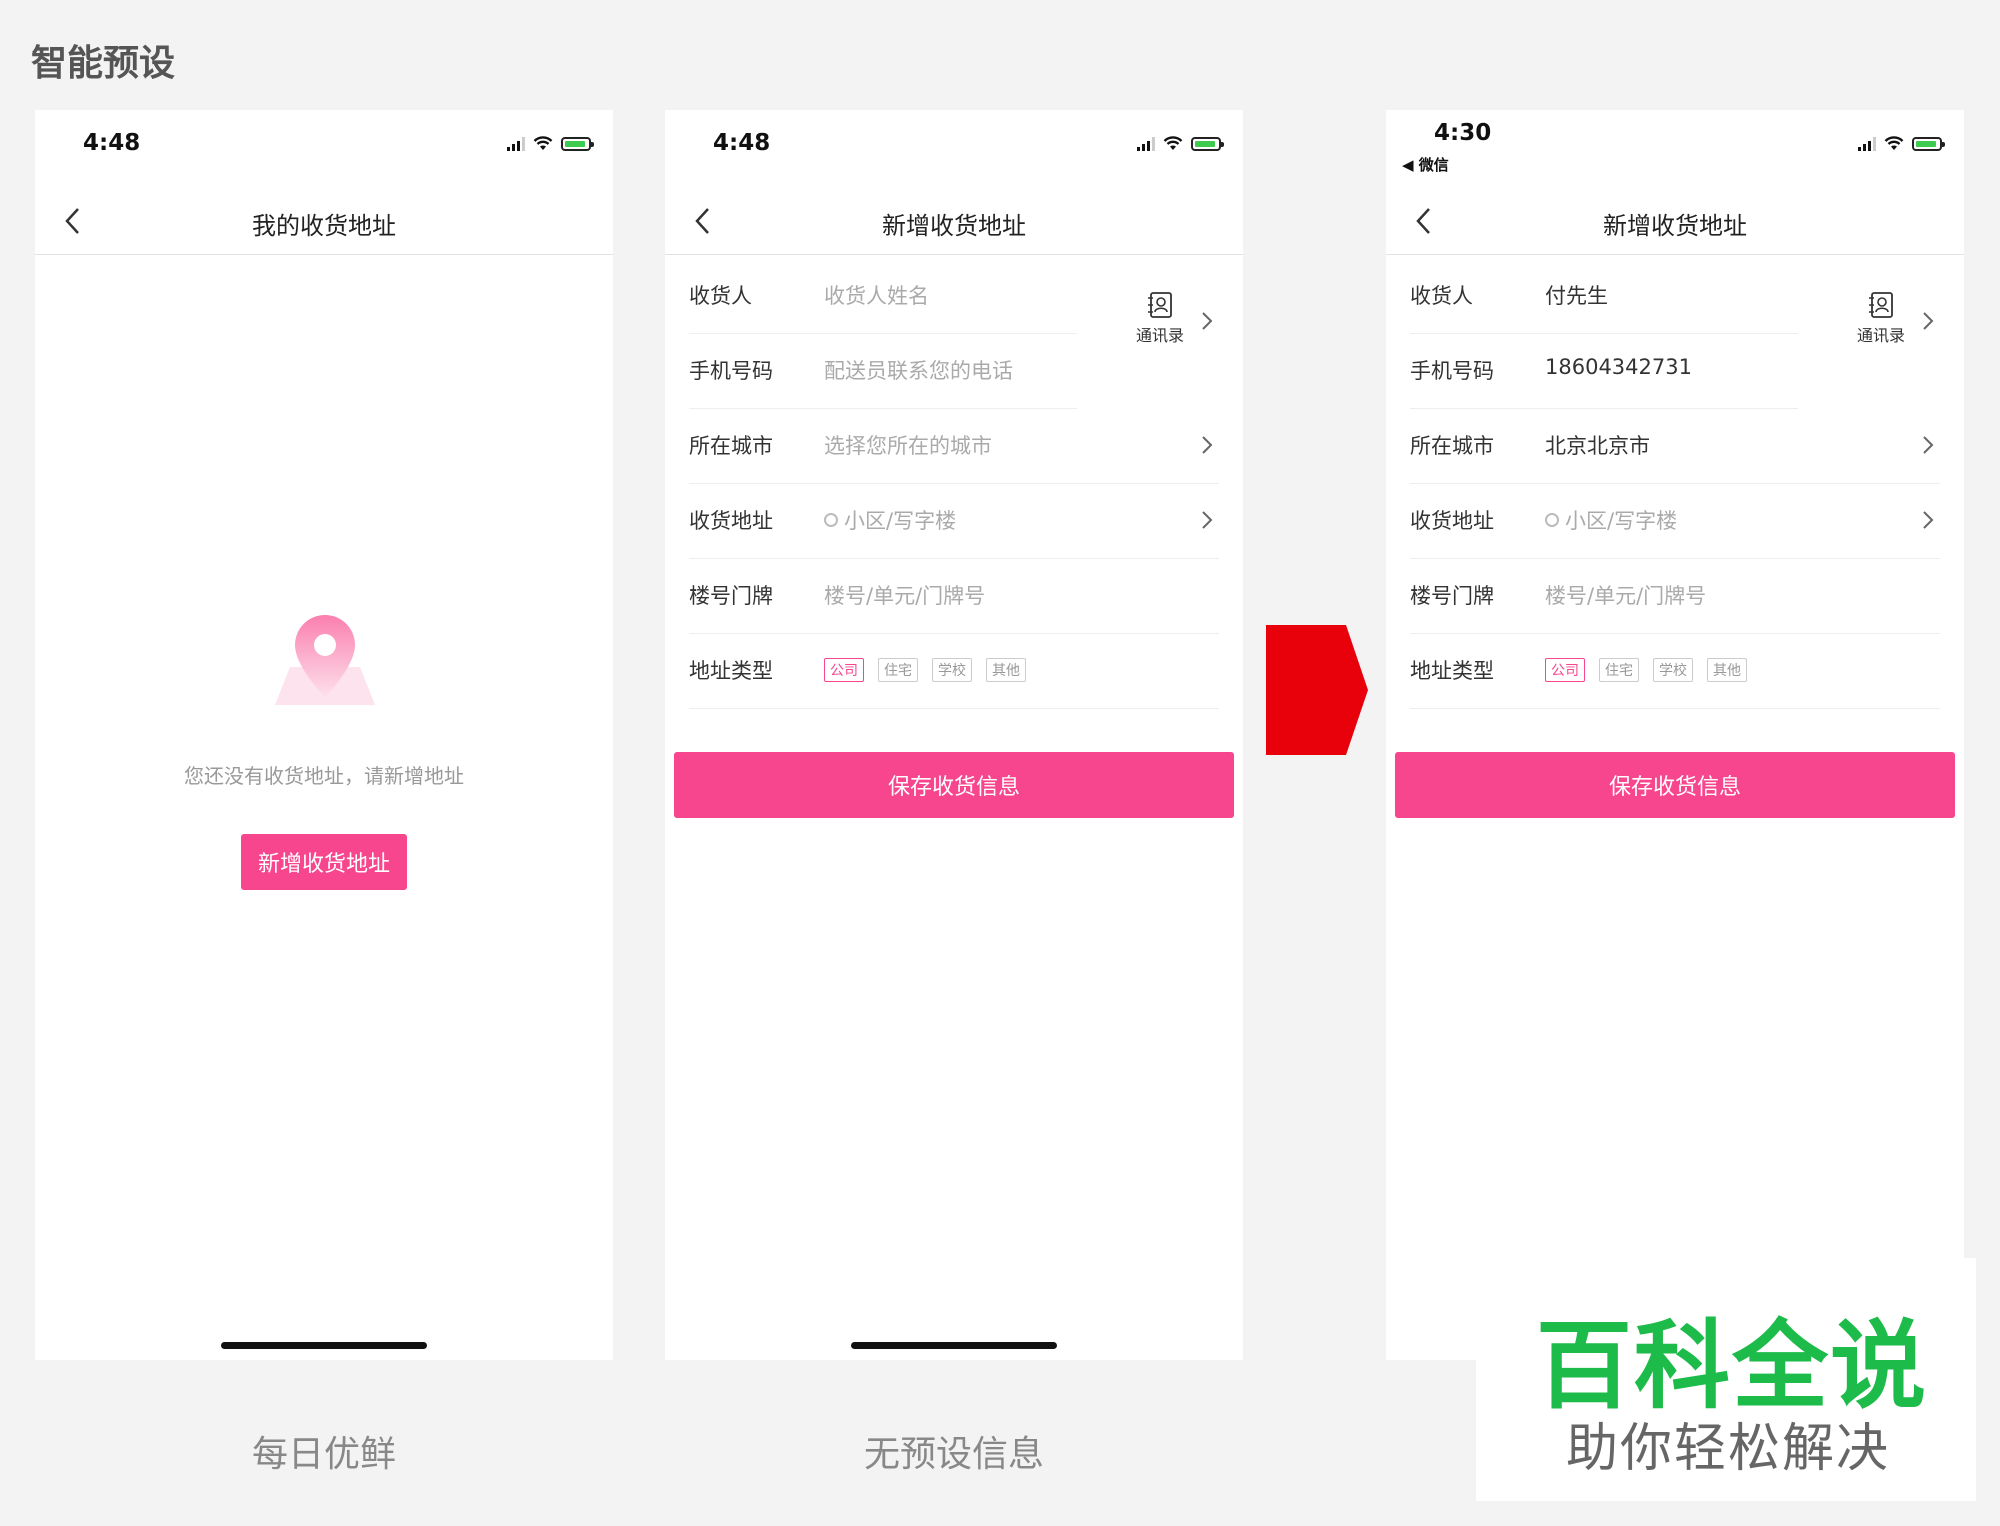  What do you see at coordinates (1728, 1449) in the screenshot?
I see `watermark-subtitle: 助你轻松解决` at bounding box center [1728, 1449].